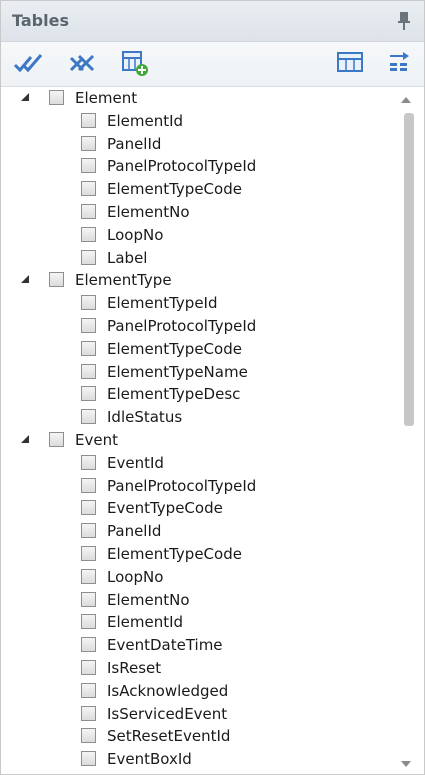  I want to click on tree-node-column: Label, so click(198, 258).